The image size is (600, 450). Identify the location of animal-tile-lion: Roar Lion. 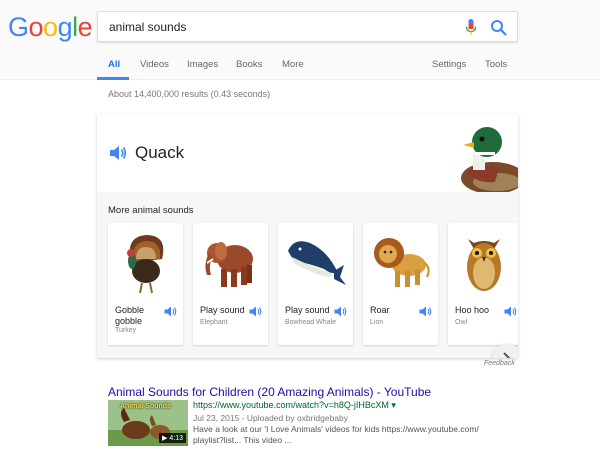
(400, 284).